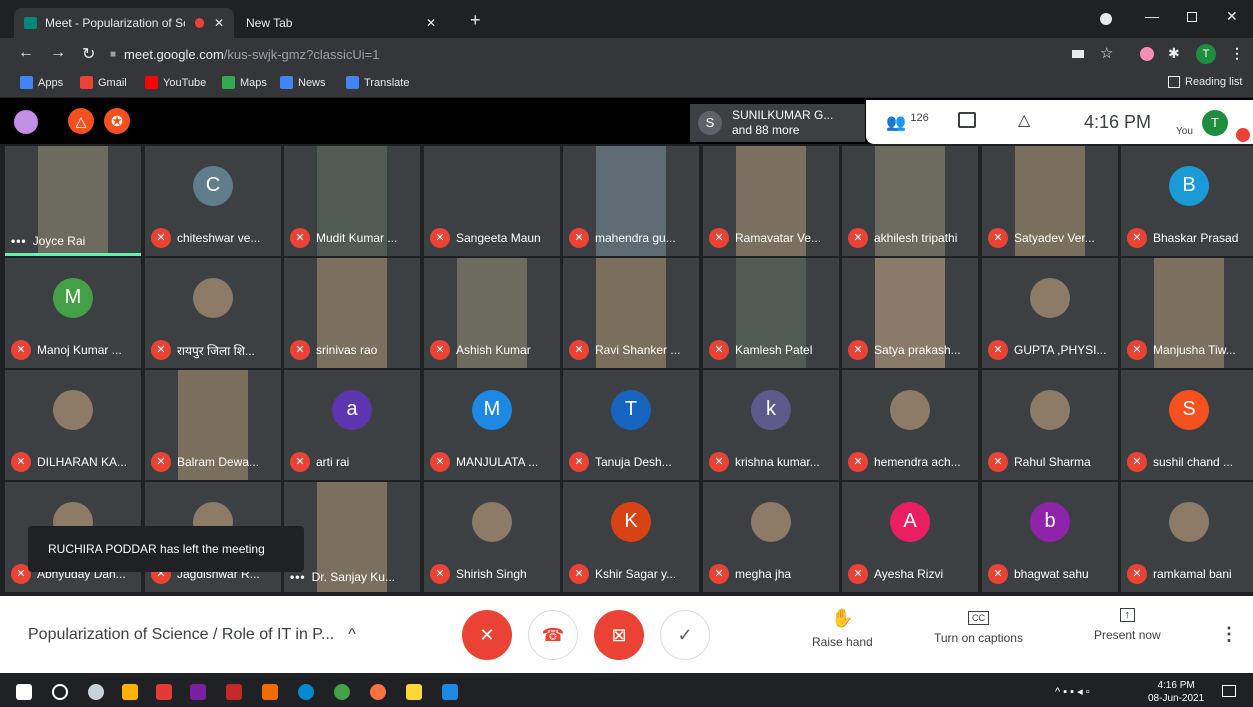  What do you see at coordinates (978, 618) in the screenshot?
I see `captions-icon: CC` at bounding box center [978, 618].